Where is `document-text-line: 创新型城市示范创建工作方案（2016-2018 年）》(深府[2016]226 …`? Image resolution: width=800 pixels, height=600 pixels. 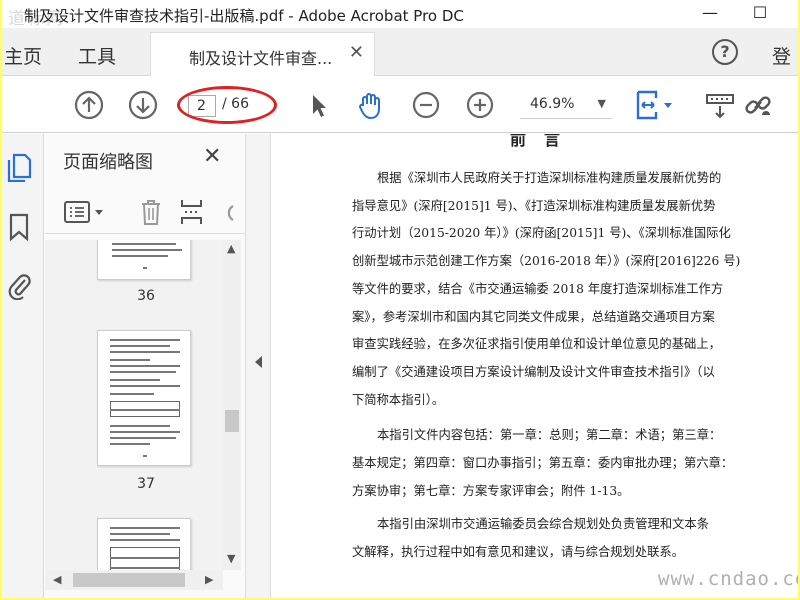 document-text-line: 创新型城市示范创建工作方案（2016-2018 年）》(深府[2016]226 … is located at coordinates (546, 261).